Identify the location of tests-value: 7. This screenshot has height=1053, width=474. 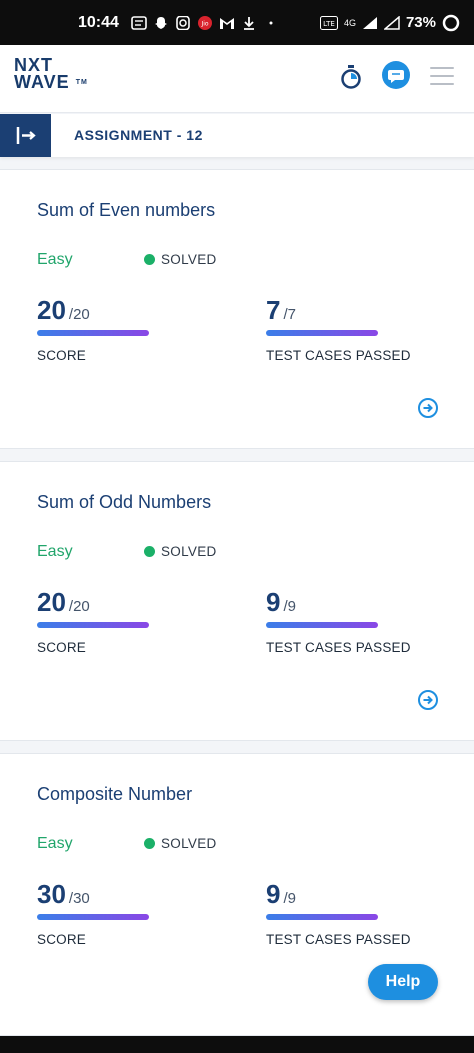
(273, 310).